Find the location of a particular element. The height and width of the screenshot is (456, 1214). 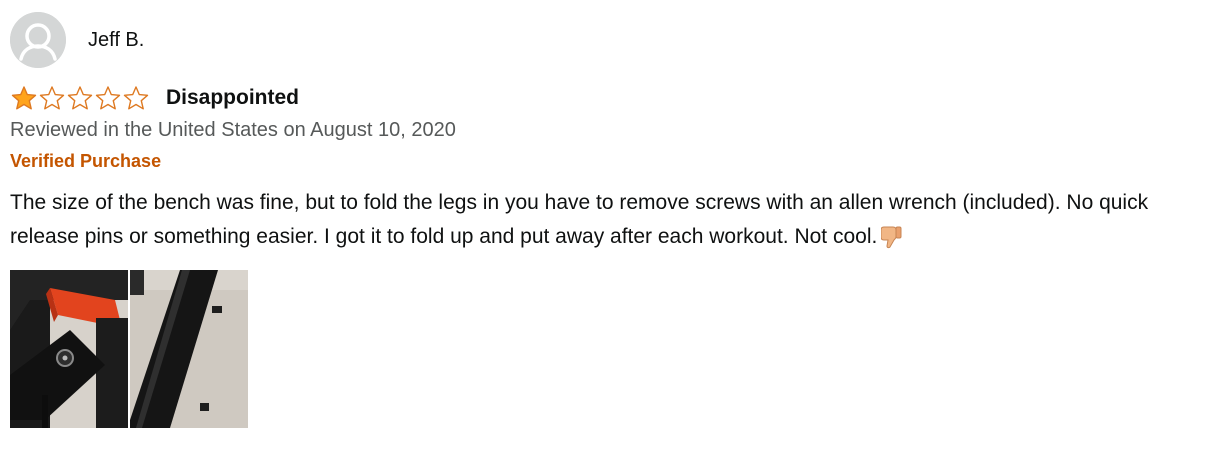

thumbs-down-icon is located at coordinates (891, 237).